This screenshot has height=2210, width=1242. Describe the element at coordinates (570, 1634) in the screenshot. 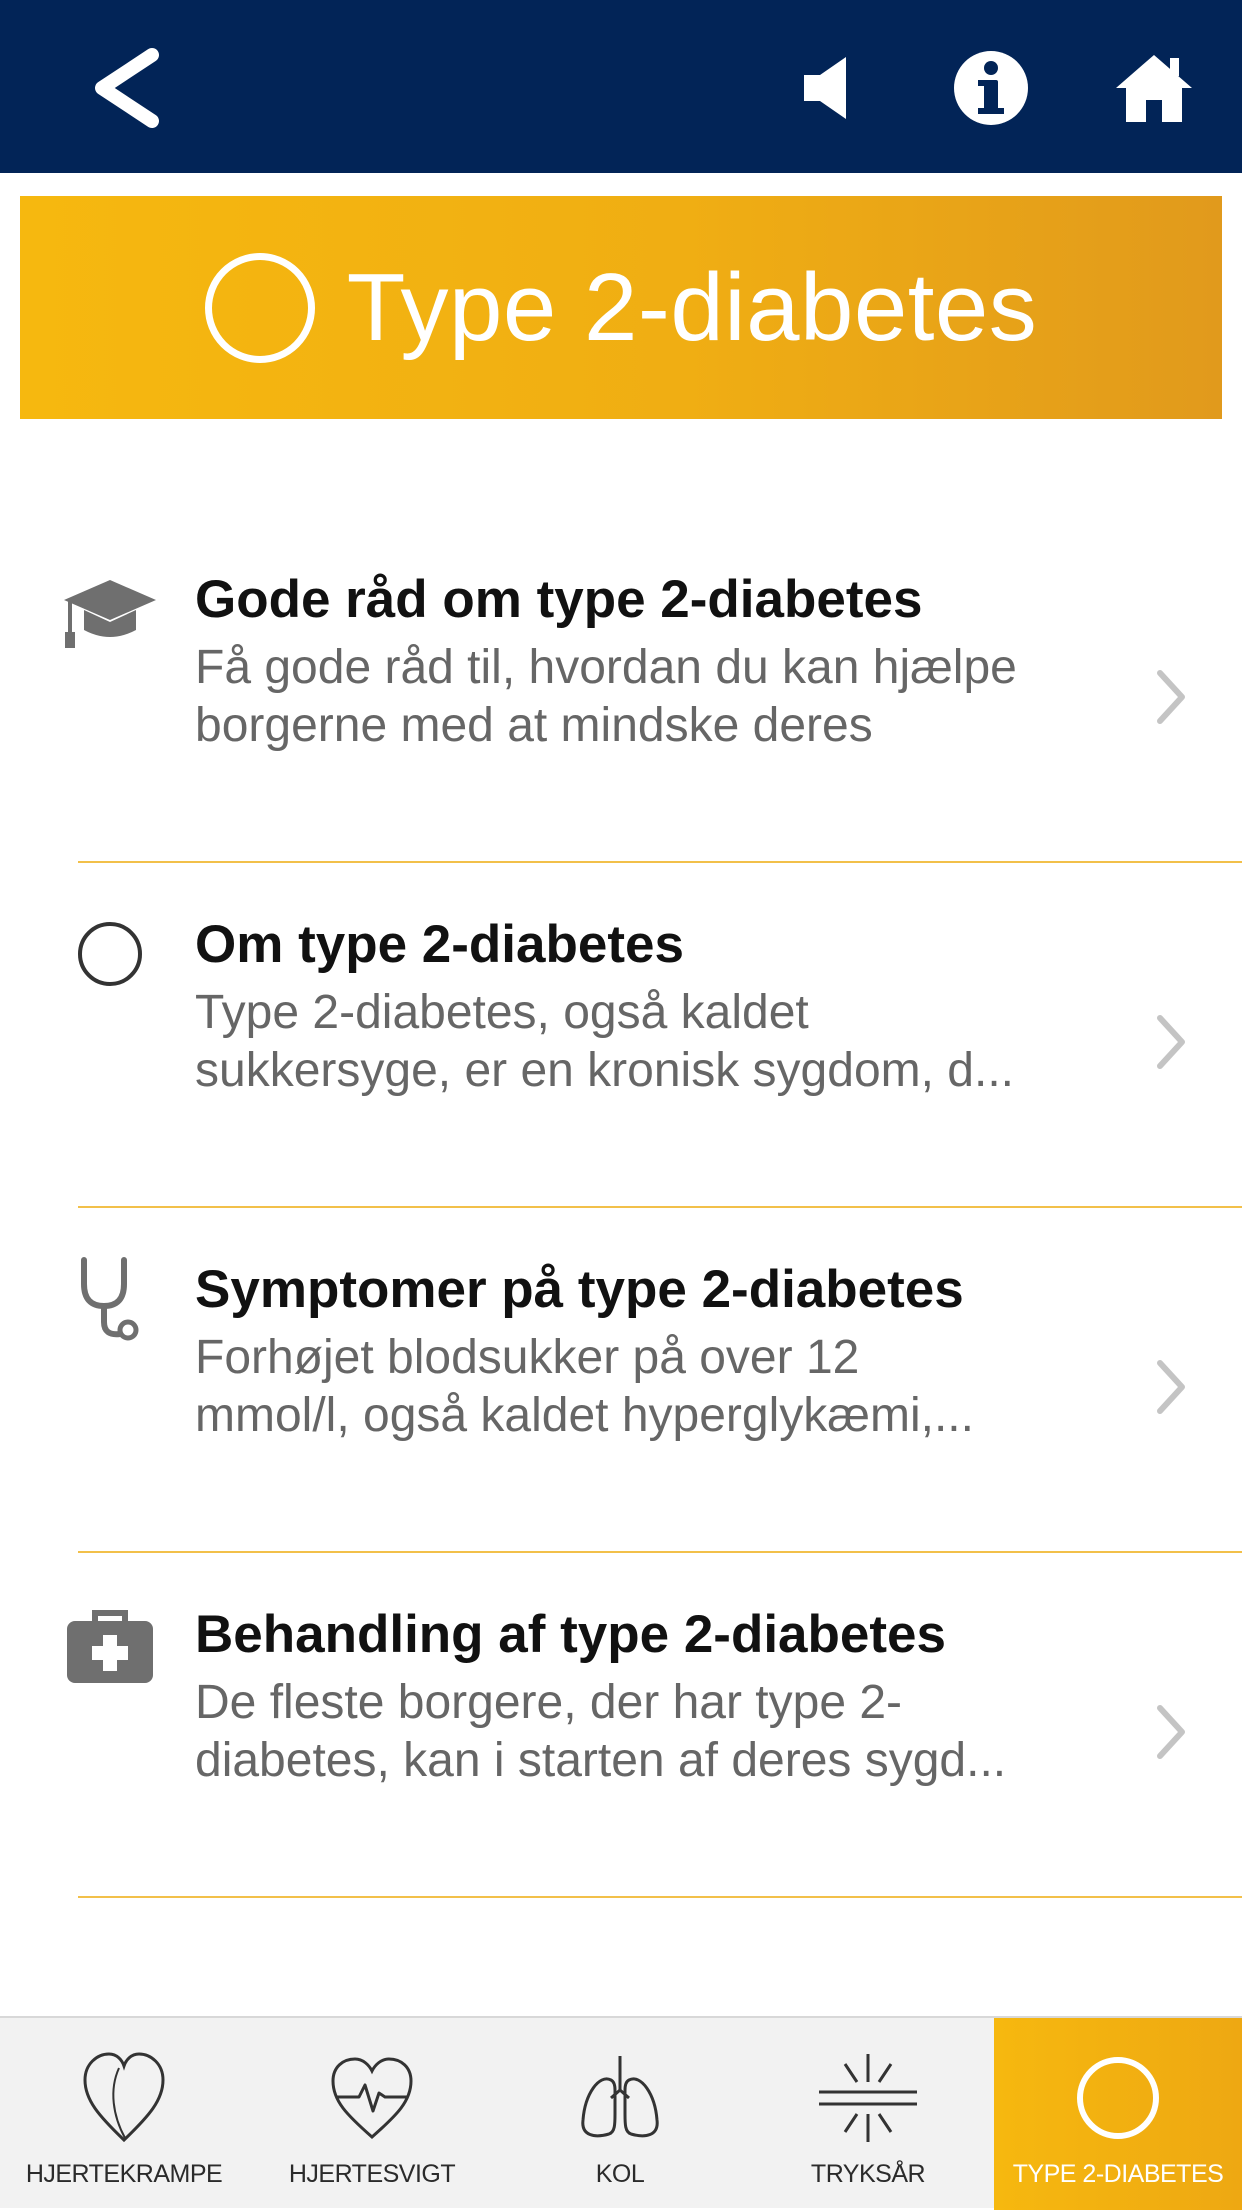

I see `item-title: Behandling af type 2-diabetes` at that location.